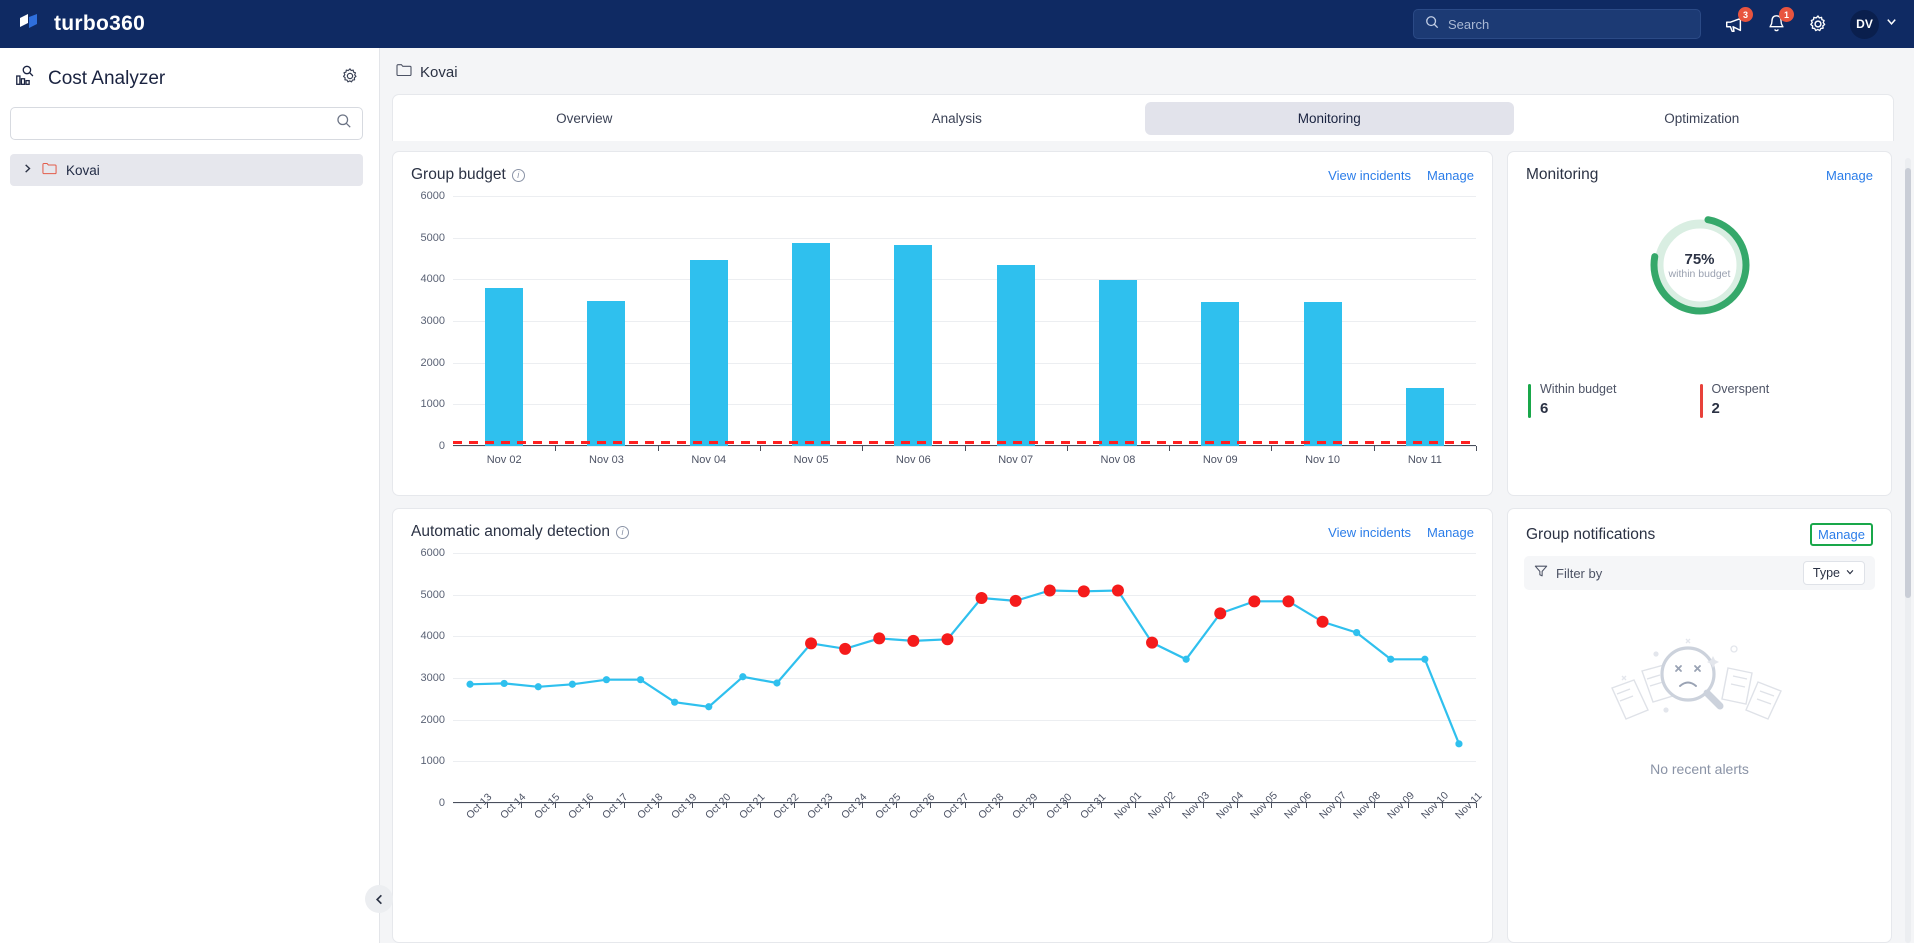 The image size is (1914, 943). Describe the element at coordinates (1702, 118) in the screenshot. I see `tab-optimization: Optimization` at that location.